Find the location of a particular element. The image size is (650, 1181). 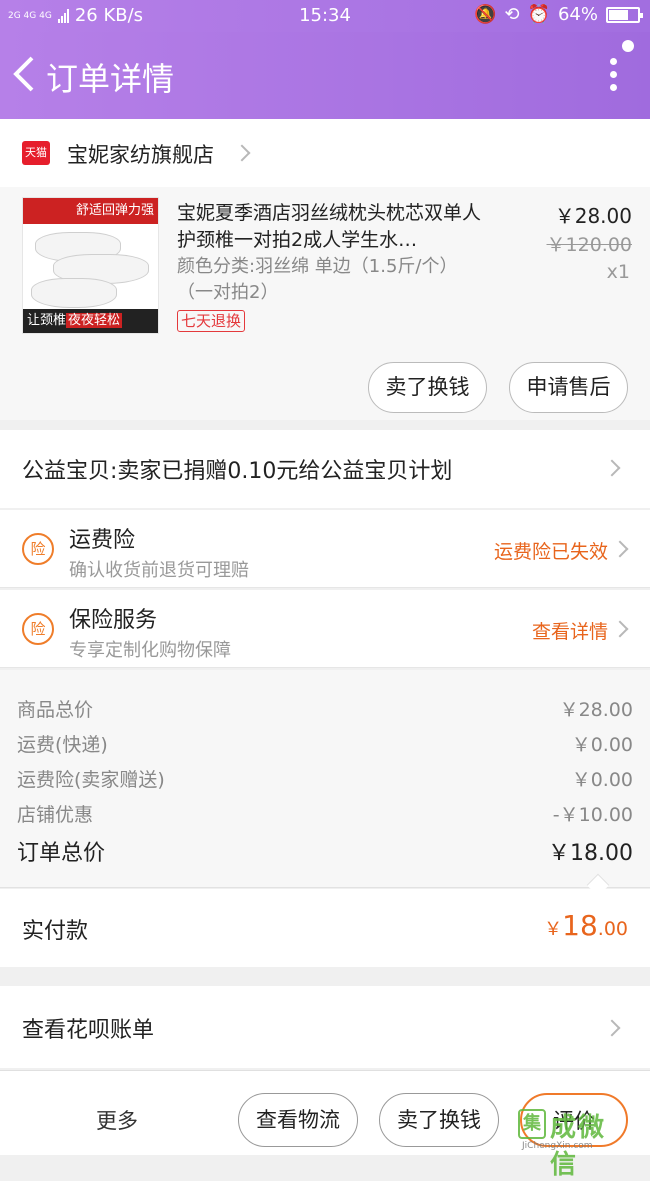

back-arrow-icon is located at coordinates (25, 74).